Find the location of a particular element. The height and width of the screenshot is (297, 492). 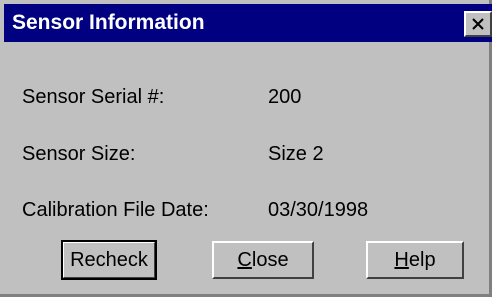

sensor-size-value: Size 2 is located at coordinates (296, 154).